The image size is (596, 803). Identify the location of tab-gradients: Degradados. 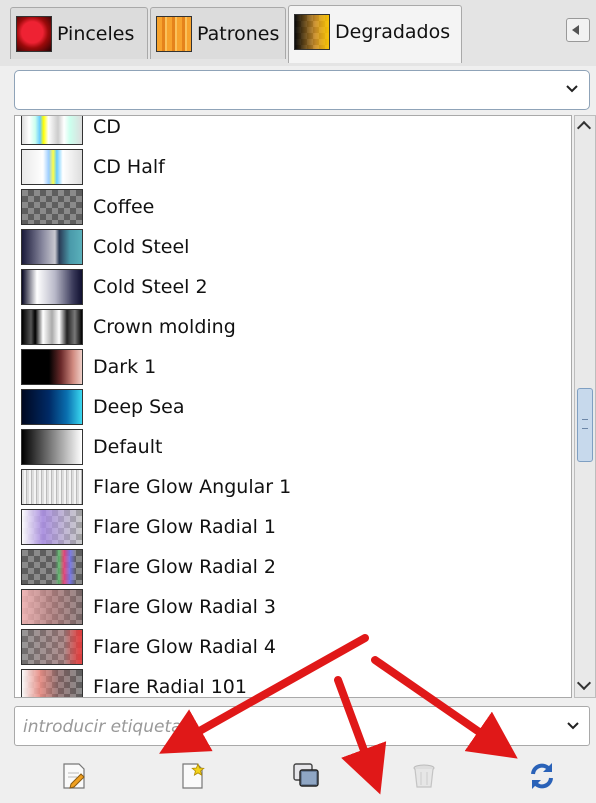
(375, 34).